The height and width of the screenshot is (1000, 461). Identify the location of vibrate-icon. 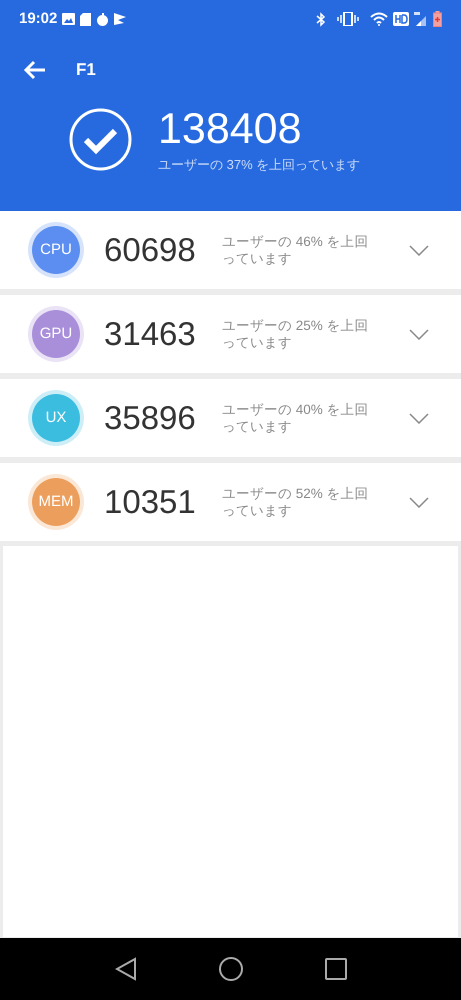
(348, 19).